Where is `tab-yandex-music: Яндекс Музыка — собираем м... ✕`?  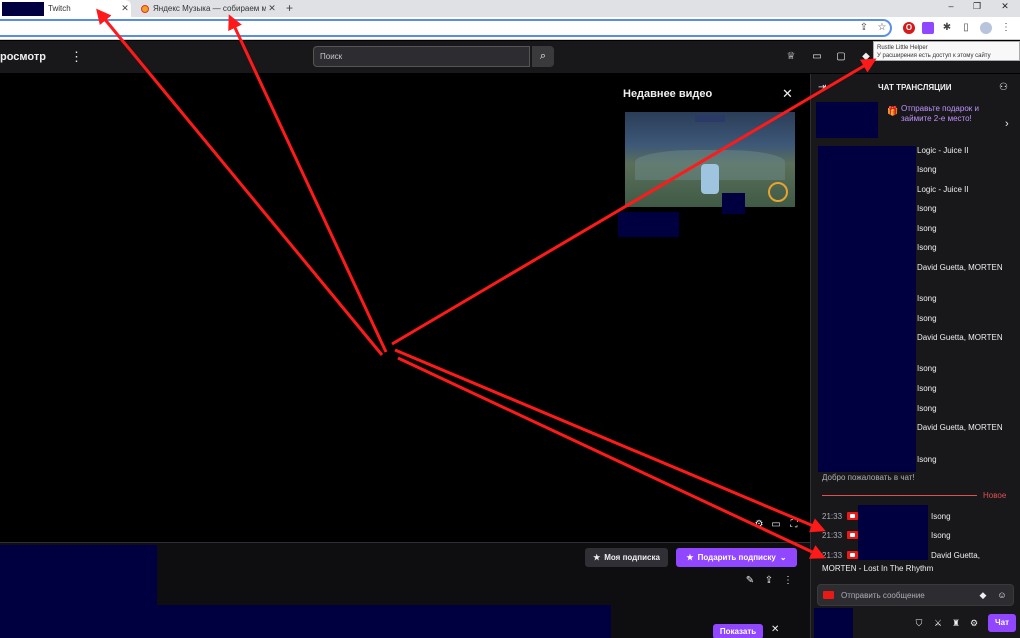
tab-yandex-music: Яндекс Музыка — собираем м... ✕ is located at coordinates (205, 8).